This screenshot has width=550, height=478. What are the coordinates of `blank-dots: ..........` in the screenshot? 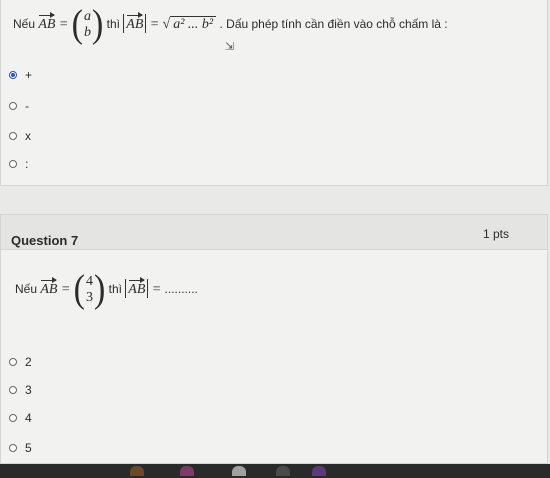 It's located at (181, 289).